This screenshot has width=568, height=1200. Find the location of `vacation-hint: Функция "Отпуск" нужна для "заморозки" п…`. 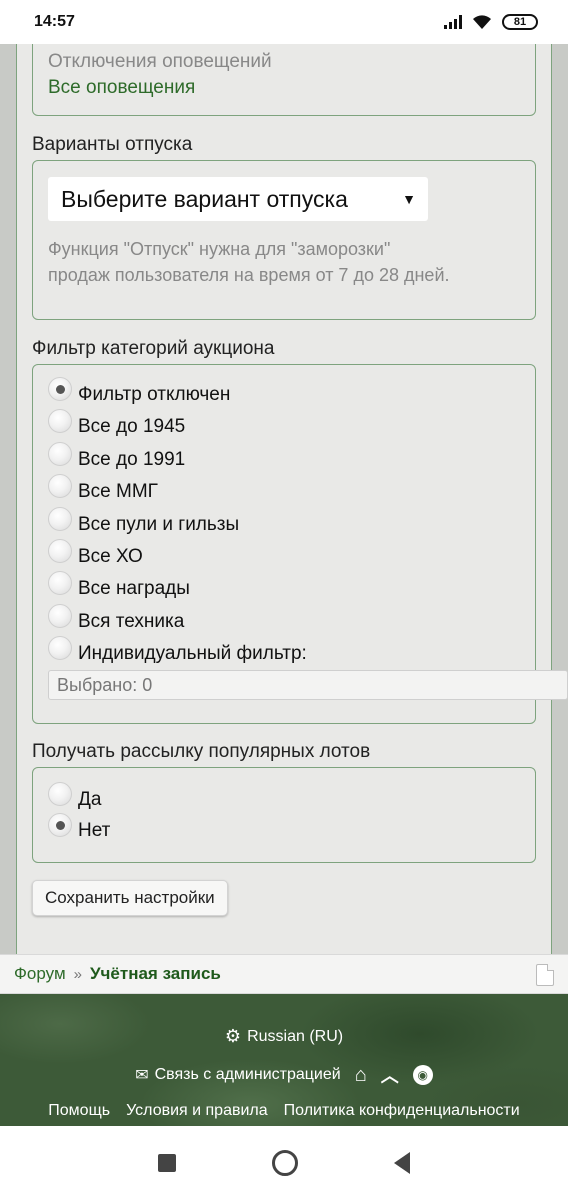

vacation-hint: Функция "Отпуск" нужна для "заморозки" п… is located at coordinates (288, 262).